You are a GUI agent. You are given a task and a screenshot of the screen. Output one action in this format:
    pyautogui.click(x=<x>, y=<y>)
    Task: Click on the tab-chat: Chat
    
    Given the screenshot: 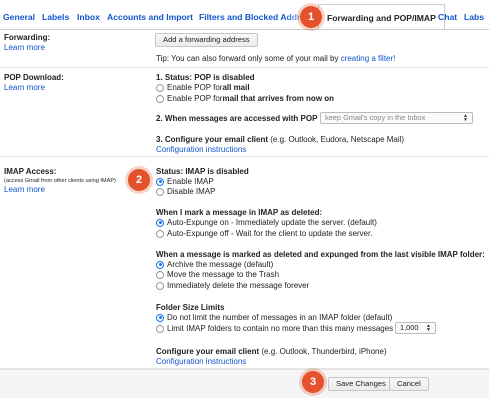 What is the action you would take?
    pyautogui.click(x=447, y=17)
    